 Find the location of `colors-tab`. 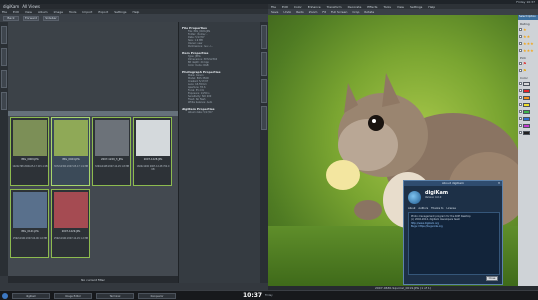

colors-tab is located at coordinates (264, 91).